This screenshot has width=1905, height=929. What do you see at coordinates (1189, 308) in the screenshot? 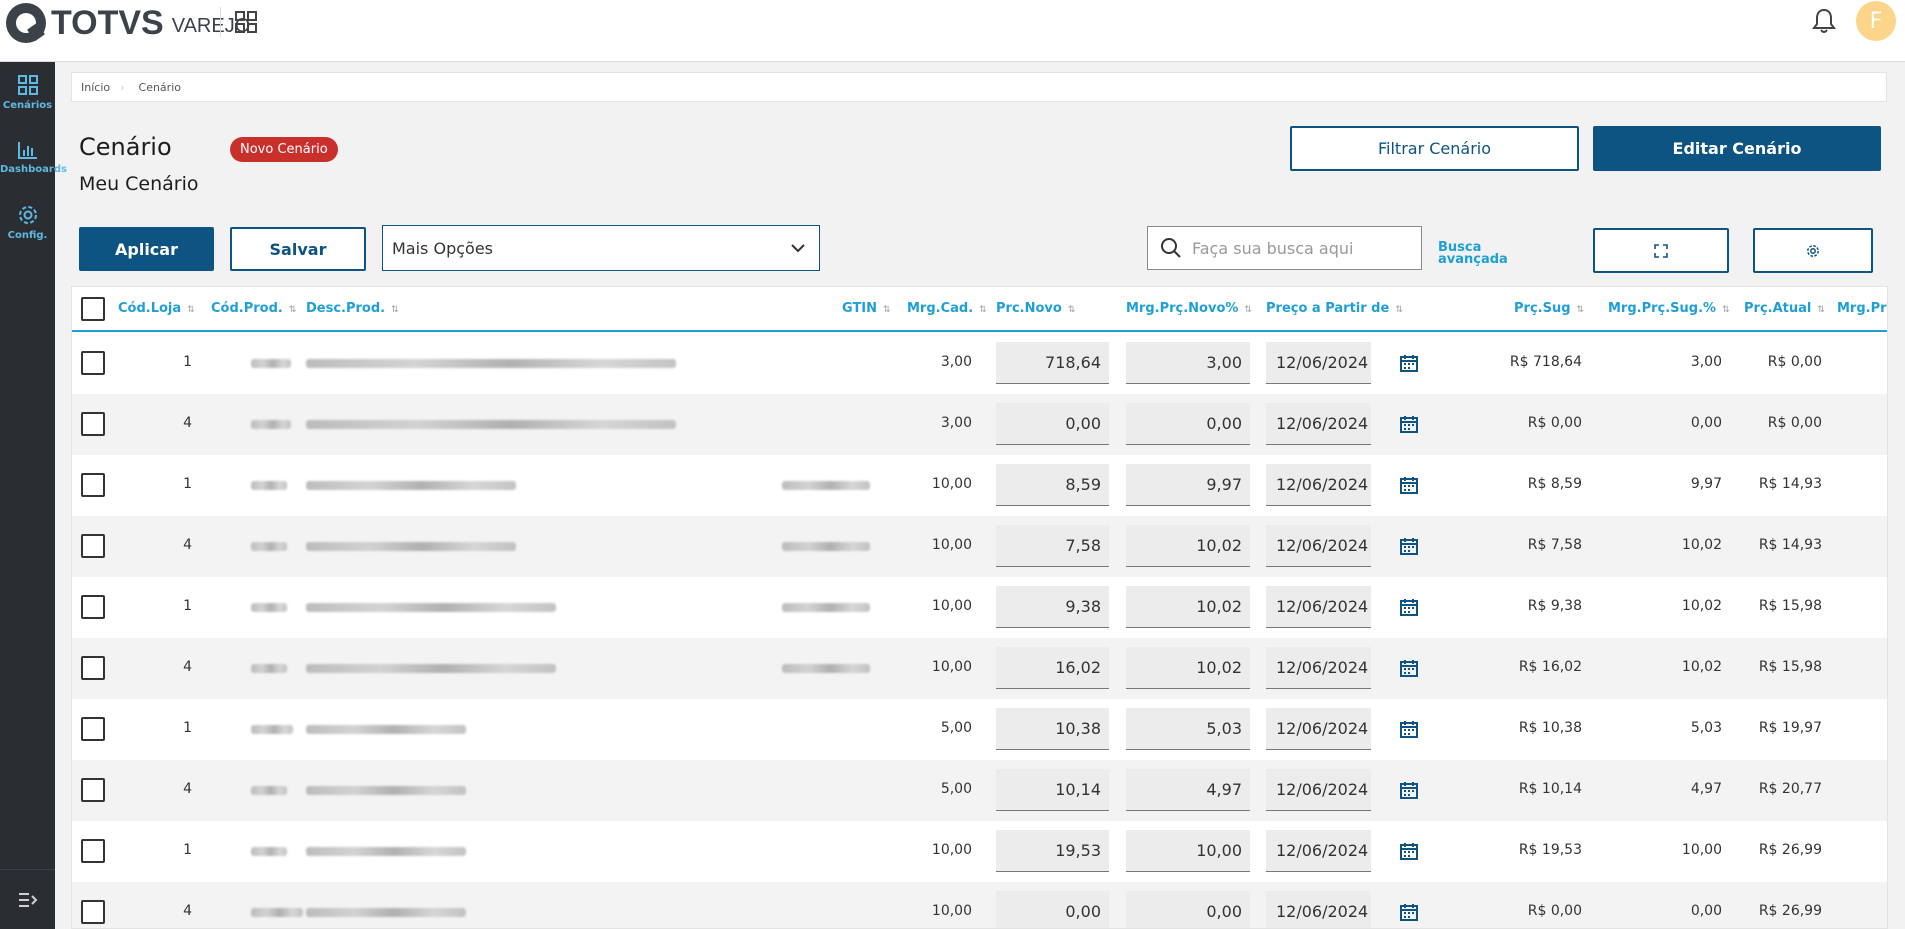
I see `column-header-mrg-prc-novo: Mrg.Prç.Novo% ⇅` at bounding box center [1189, 308].